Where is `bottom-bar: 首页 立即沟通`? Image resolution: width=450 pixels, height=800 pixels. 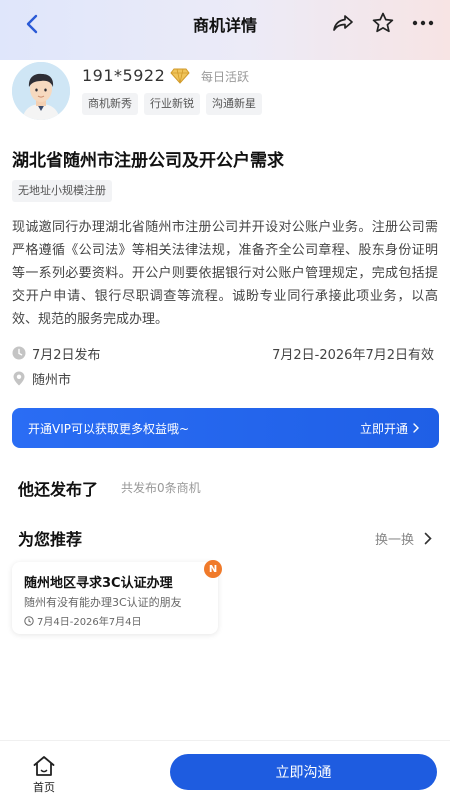 bottom-bar: 首页 立即沟通 is located at coordinates (225, 770).